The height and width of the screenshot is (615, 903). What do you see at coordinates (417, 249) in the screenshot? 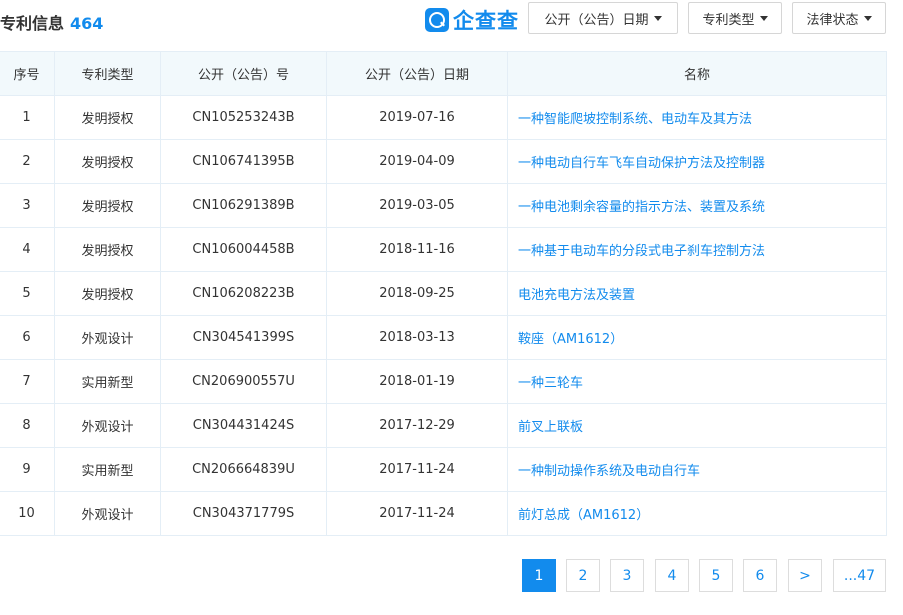
I see `cell-pub-date: 2018-11-16` at bounding box center [417, 249].